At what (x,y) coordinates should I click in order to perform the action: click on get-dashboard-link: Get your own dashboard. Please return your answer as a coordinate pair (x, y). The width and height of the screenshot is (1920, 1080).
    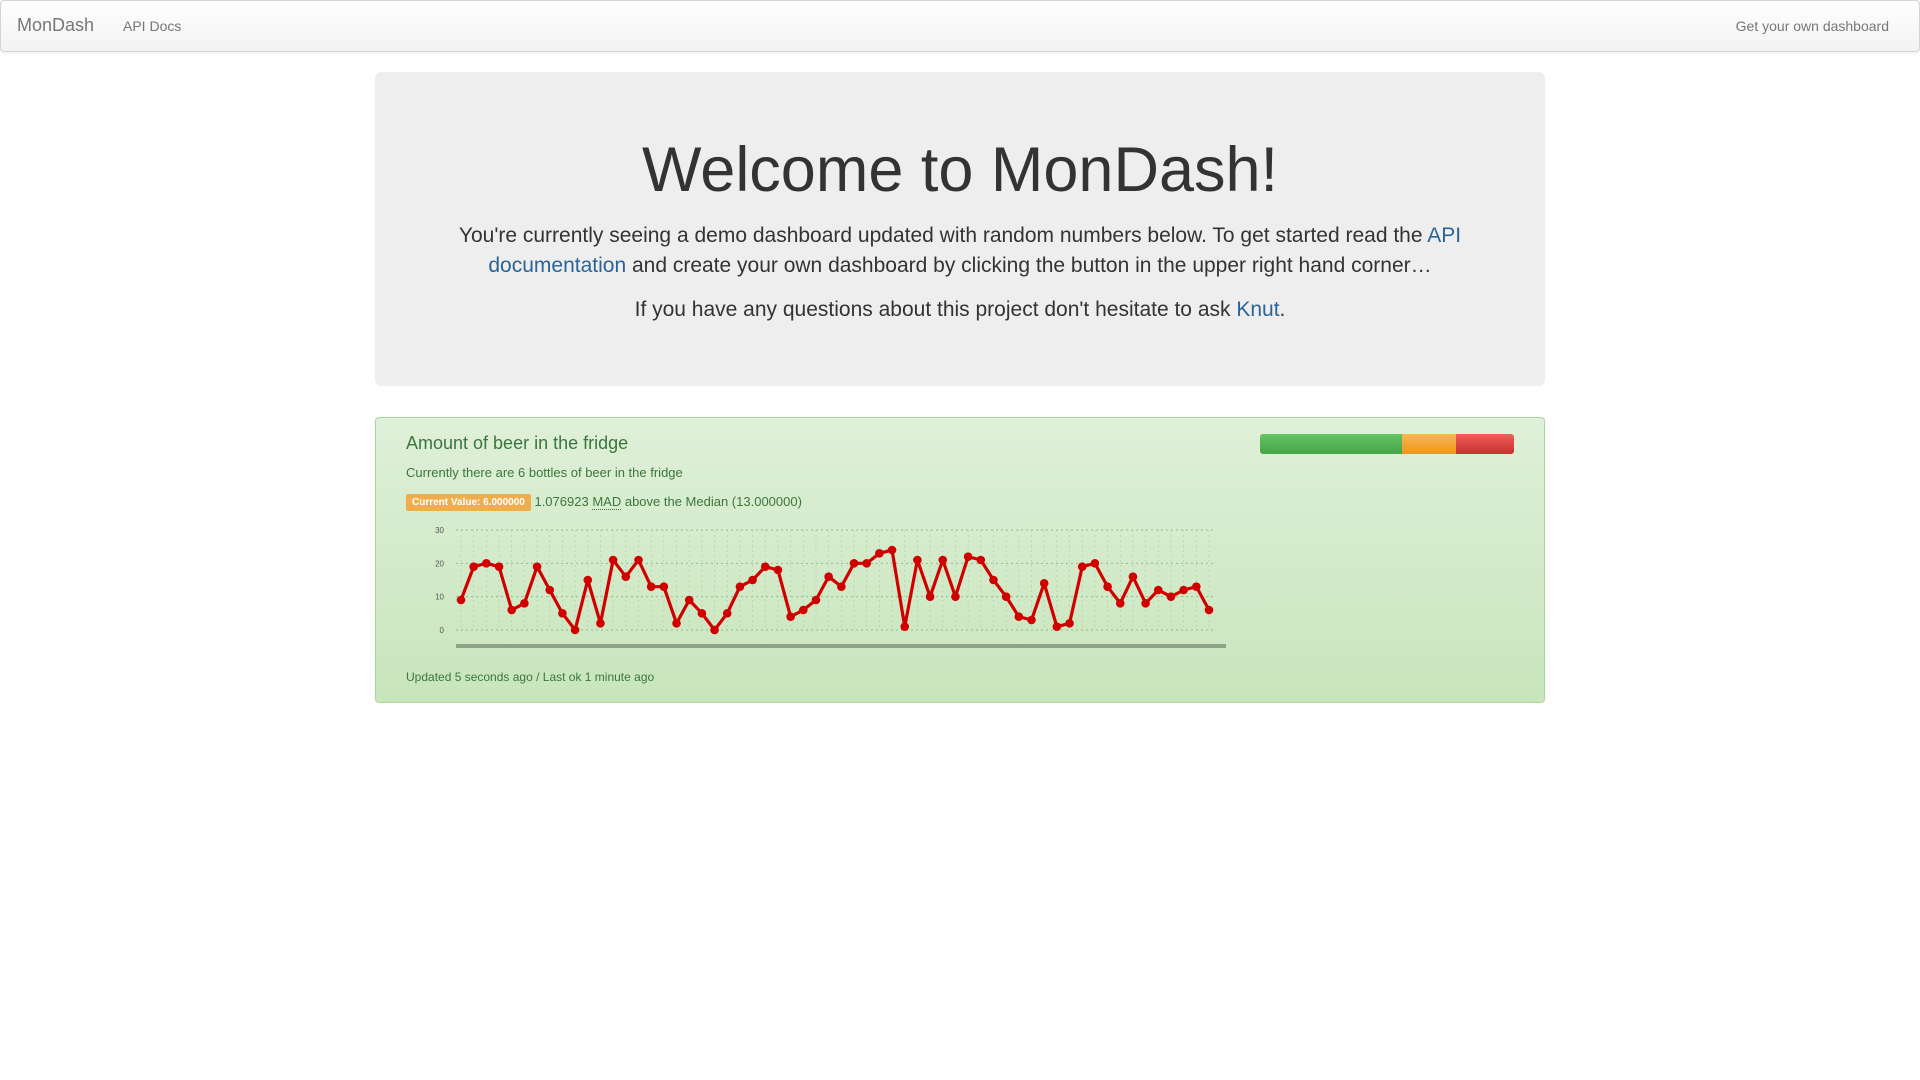
    Looking at the image, I should click on (1812, 26).